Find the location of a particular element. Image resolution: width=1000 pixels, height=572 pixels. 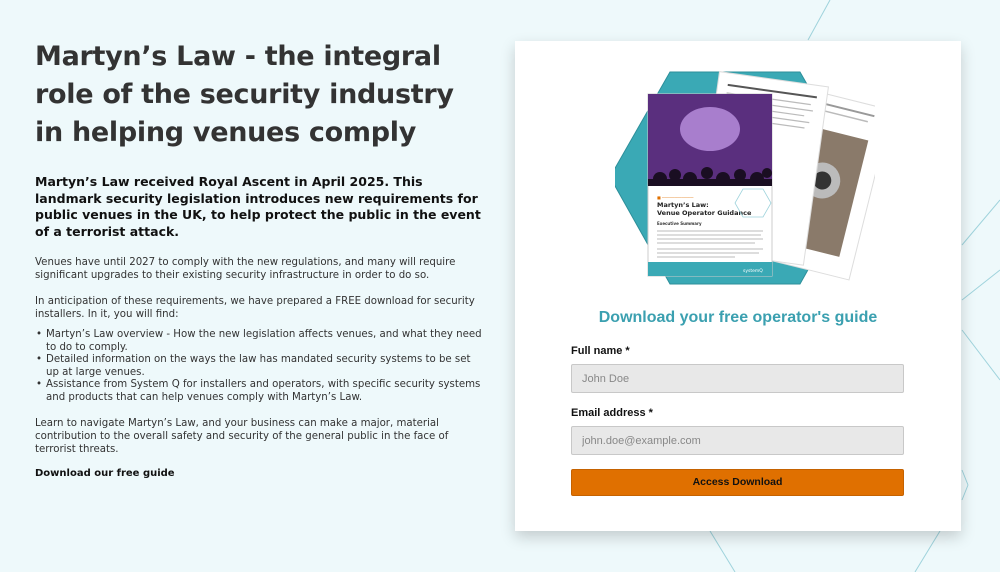

cover-title-line1: Martyn’s Law: is located at coordinates (683, 205).